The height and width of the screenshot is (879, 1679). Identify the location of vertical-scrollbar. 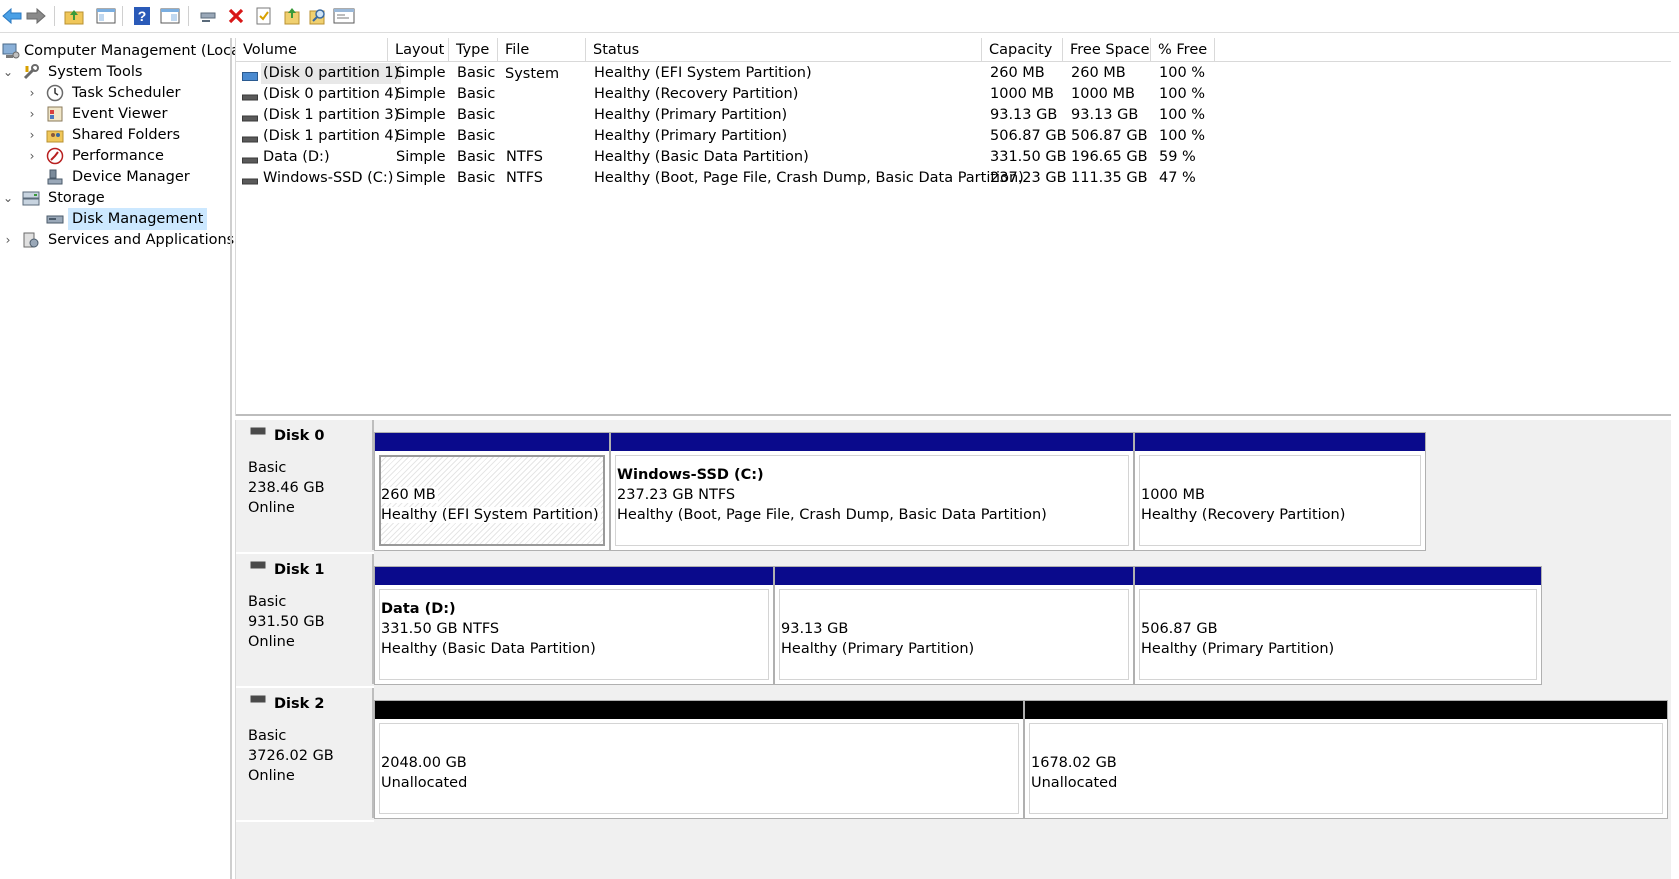
(1675, 458).